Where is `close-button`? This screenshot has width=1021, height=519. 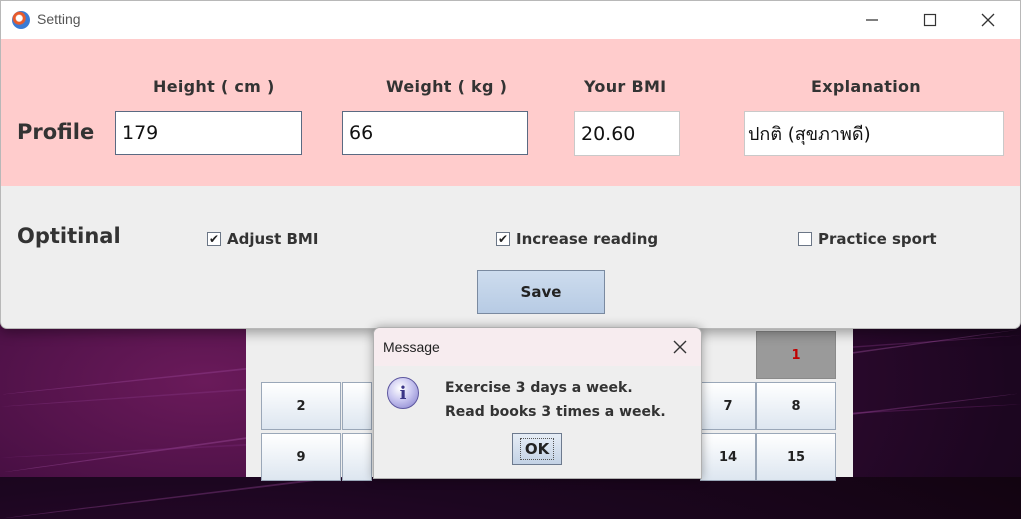 close-button is located at coordinates (988, 20).